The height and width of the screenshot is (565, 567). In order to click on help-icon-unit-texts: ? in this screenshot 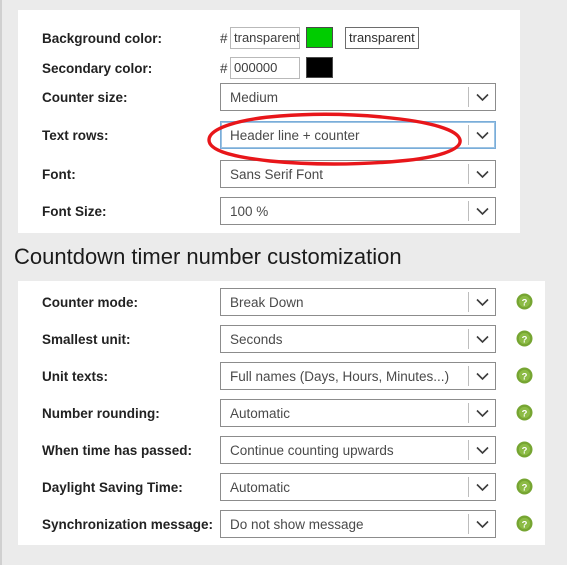, I will do `click(524, 375)`.